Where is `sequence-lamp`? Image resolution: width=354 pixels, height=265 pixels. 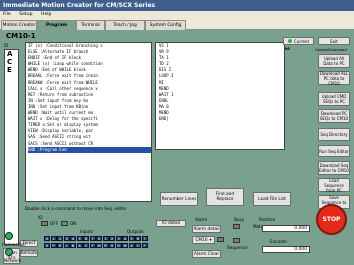
sequence-lamp is located at coordinates (236, 240).